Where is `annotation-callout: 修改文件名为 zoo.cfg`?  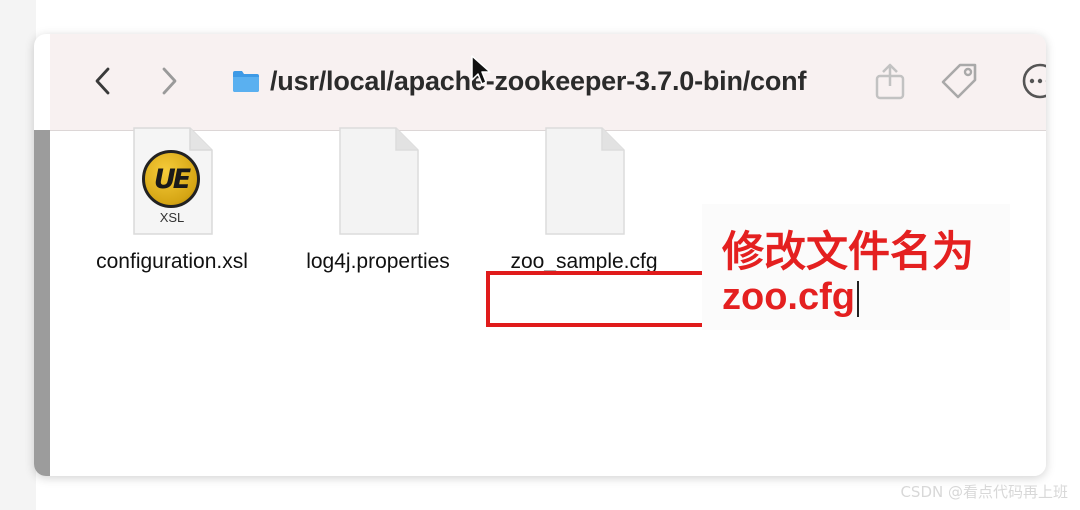
annotation-callout: 修改文件名为 zoo.cfg is located at coordinates (856, 267).